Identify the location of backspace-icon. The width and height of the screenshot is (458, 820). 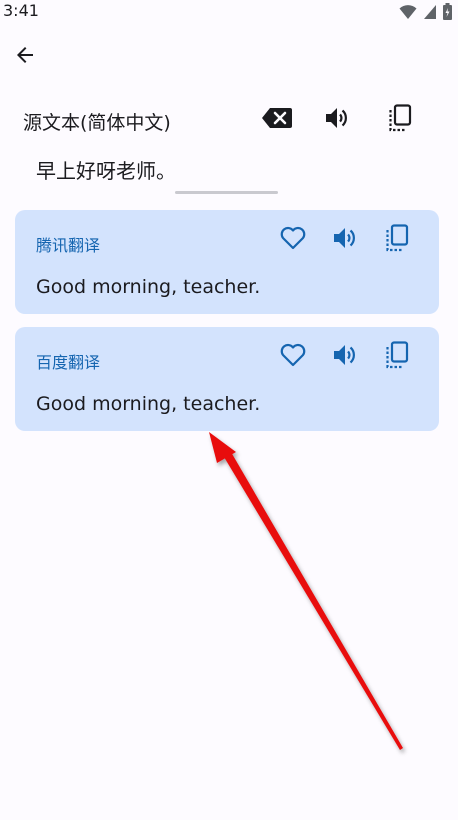
(277, 120).